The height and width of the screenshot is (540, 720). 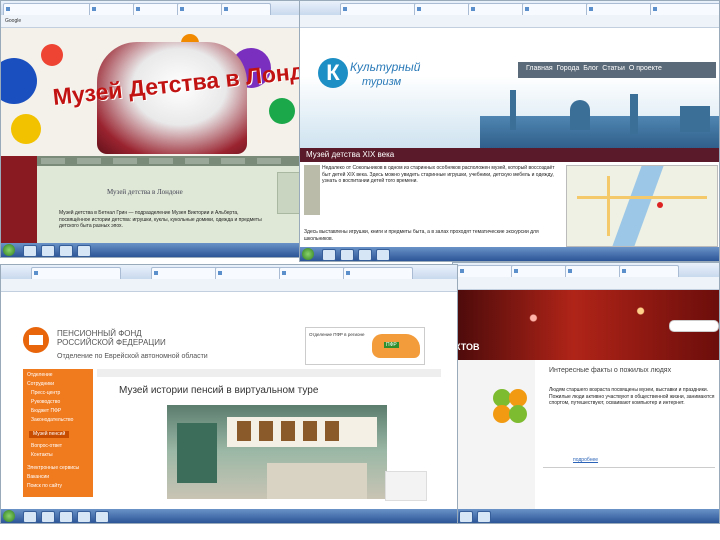 What do you see at coordinates (40, 384) in the screenshot?
I see `menu-item: Сотрудники` at bounding box center [40, 384].